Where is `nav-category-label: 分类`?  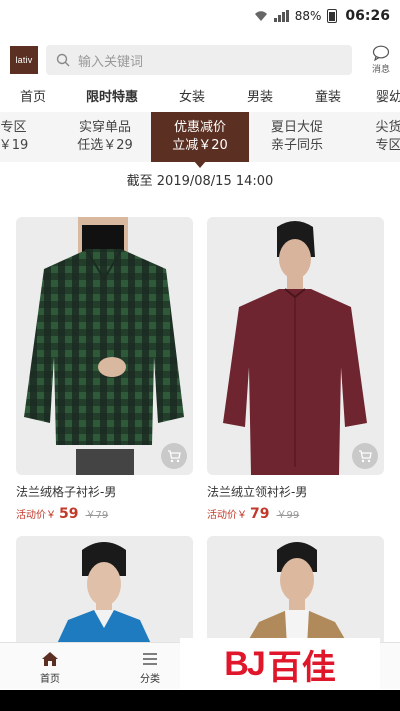 nav-category-label: 分类 is located at coordinates (150, 679).